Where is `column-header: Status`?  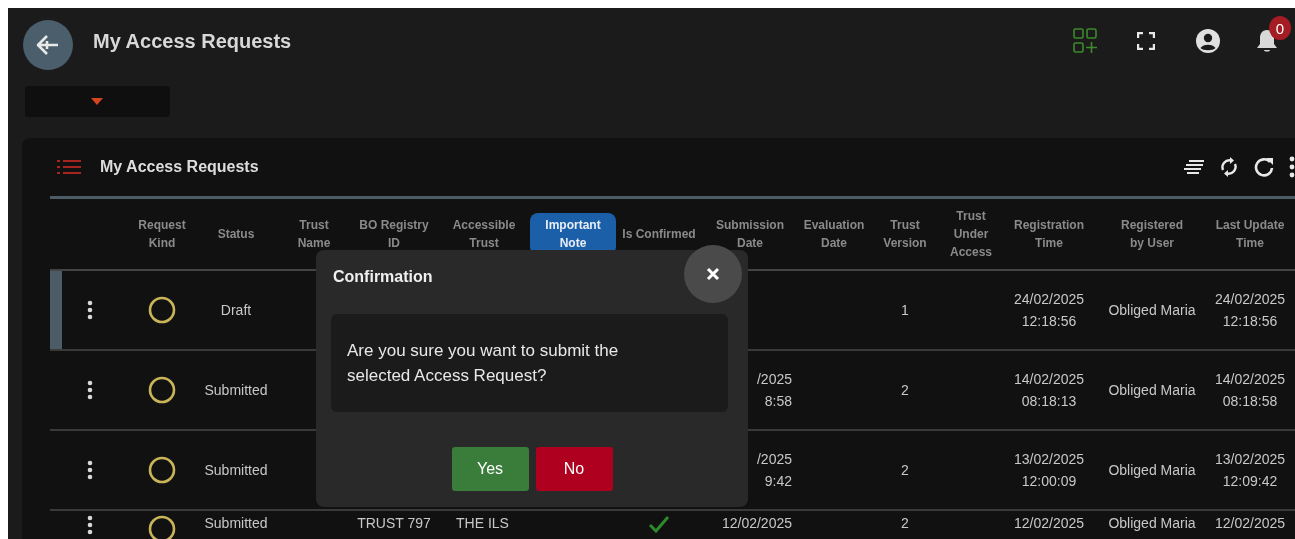
column-header: Status is located at coordinates (236, 234).